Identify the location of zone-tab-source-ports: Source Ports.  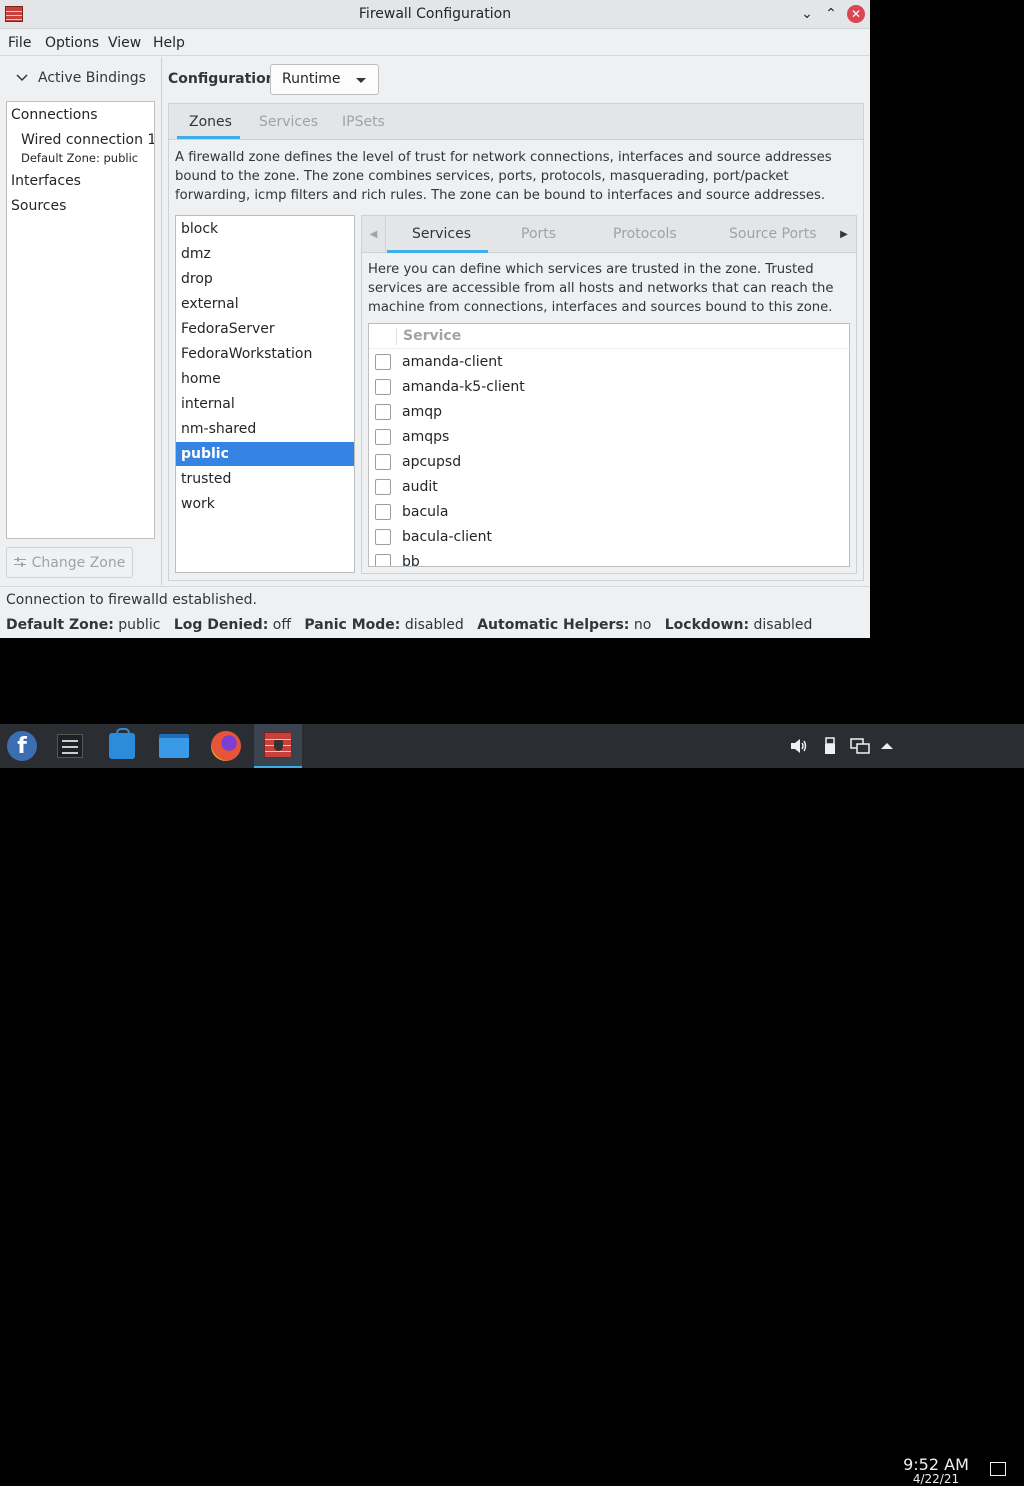
(773, 234).